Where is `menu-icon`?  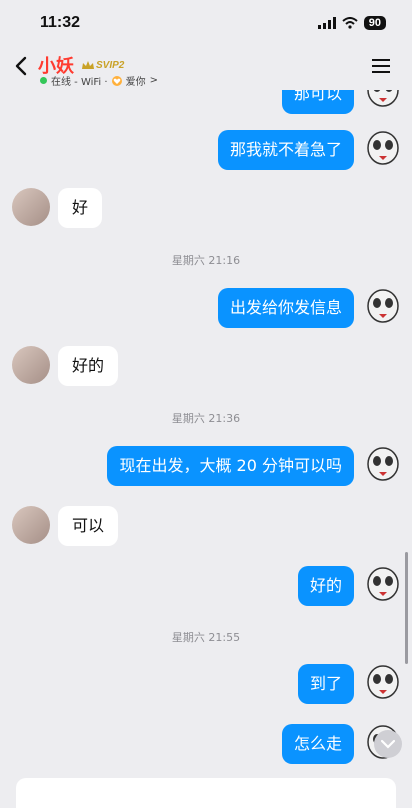 menu-icon is located at coordinates (381, 66).